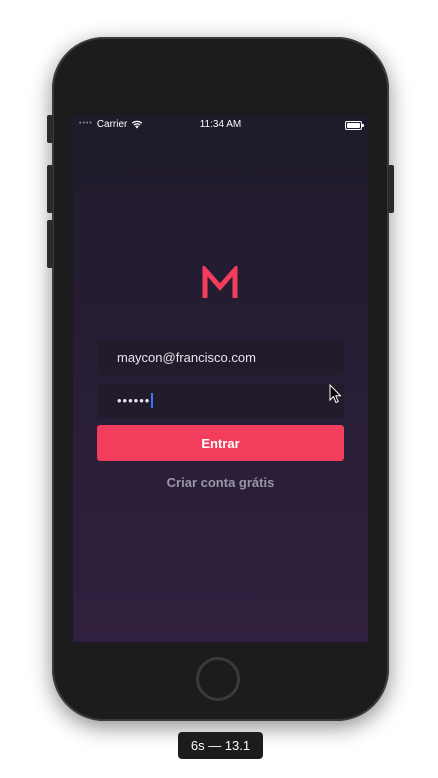 The image size is (438, 778). Describe the element at coordinates (152, 400) in the screenshot. I see `text-caret` at that location.